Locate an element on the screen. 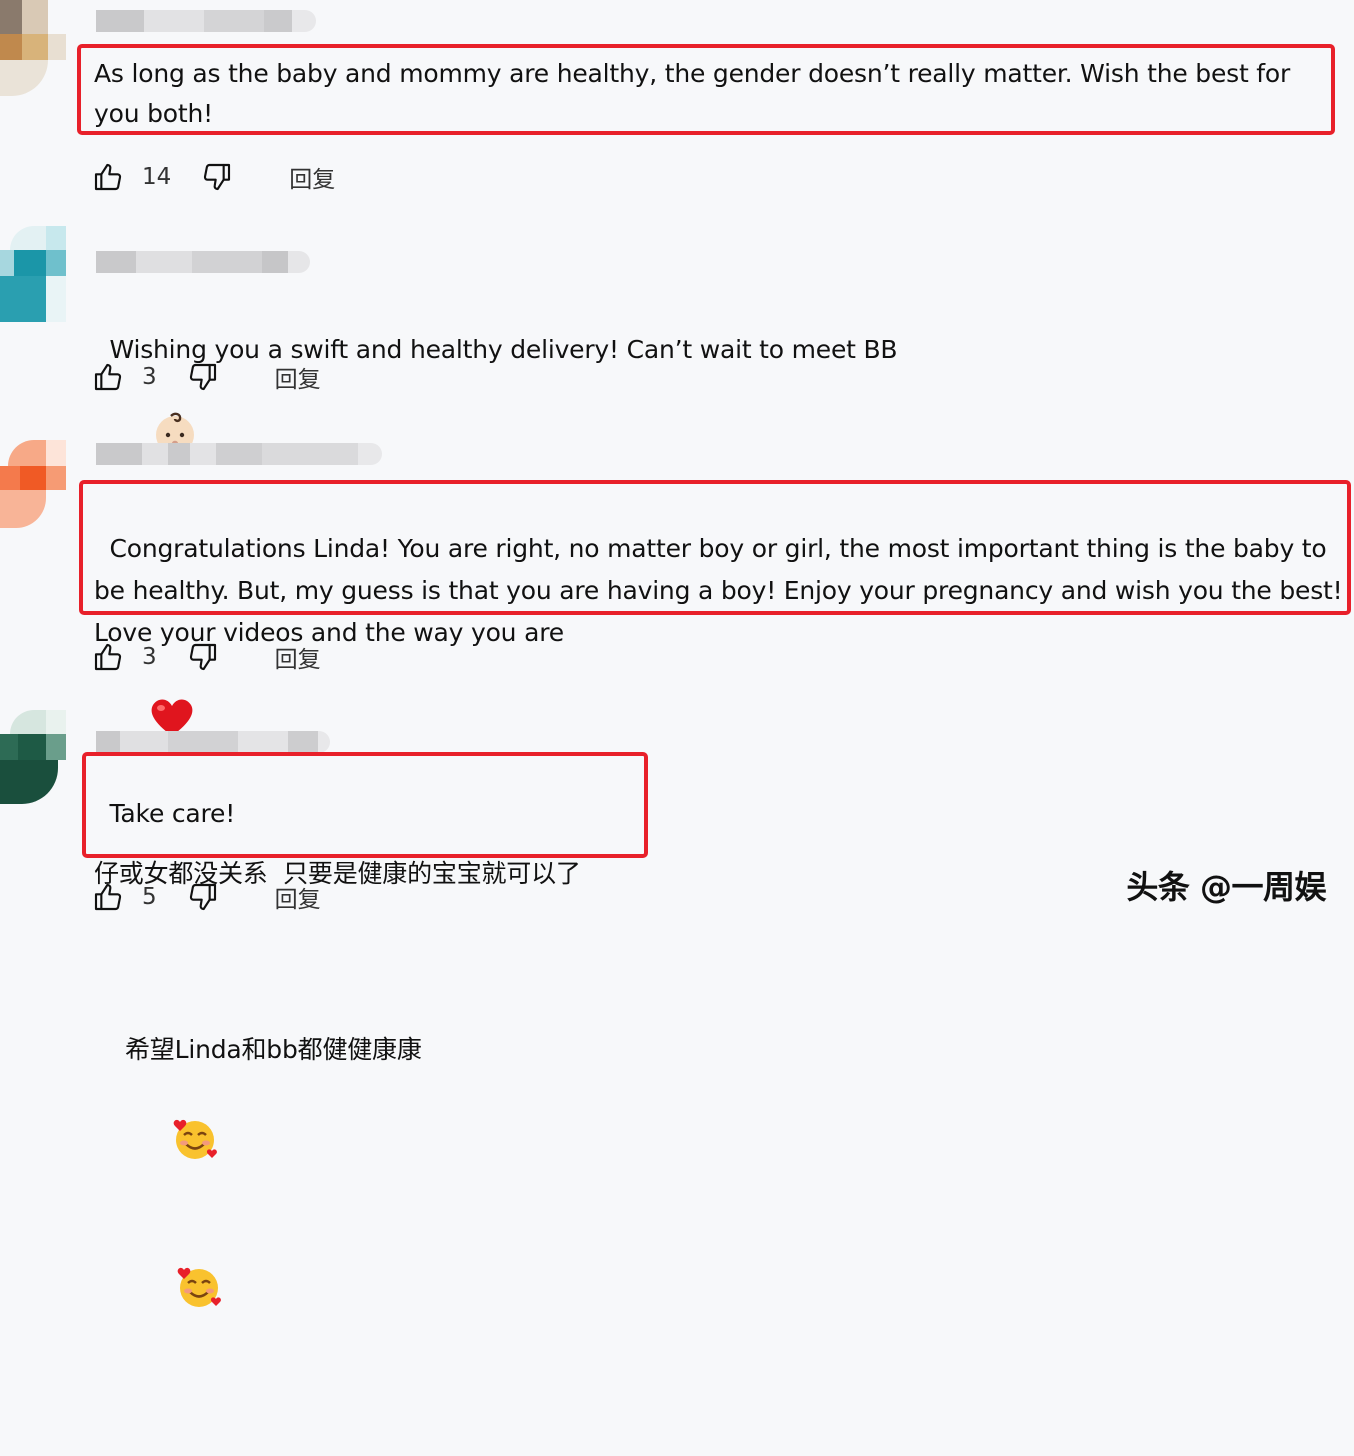 The width and height of the screenshot is (1354, 1456). like-count: 14 is located at coordinates (157, 177).